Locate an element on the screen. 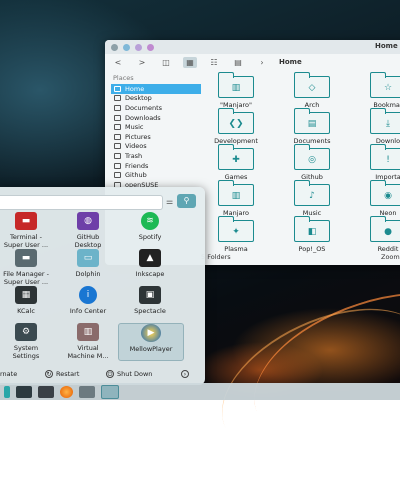 This screenshot has height=483, width=400. maximize-button is located at coordinates (138, 47).